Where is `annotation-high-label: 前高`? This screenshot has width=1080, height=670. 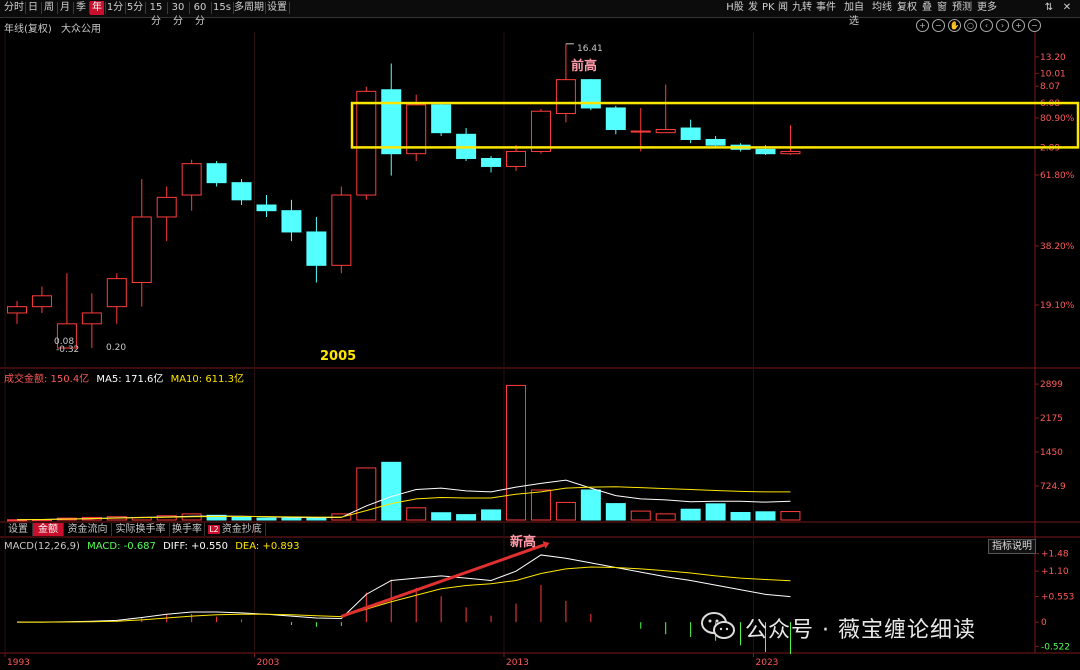
annotation-high-label: 前高 is located at coordinates (584, 66).